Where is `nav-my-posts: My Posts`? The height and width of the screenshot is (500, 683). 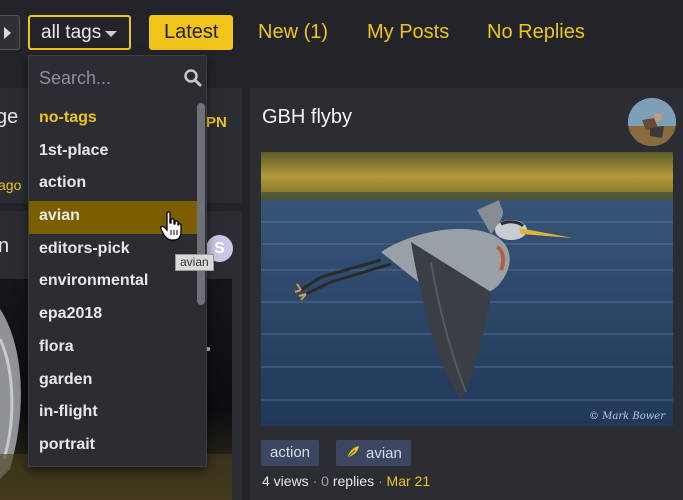
nav-my-posts: My Posts is located at coordinates (408, 32).